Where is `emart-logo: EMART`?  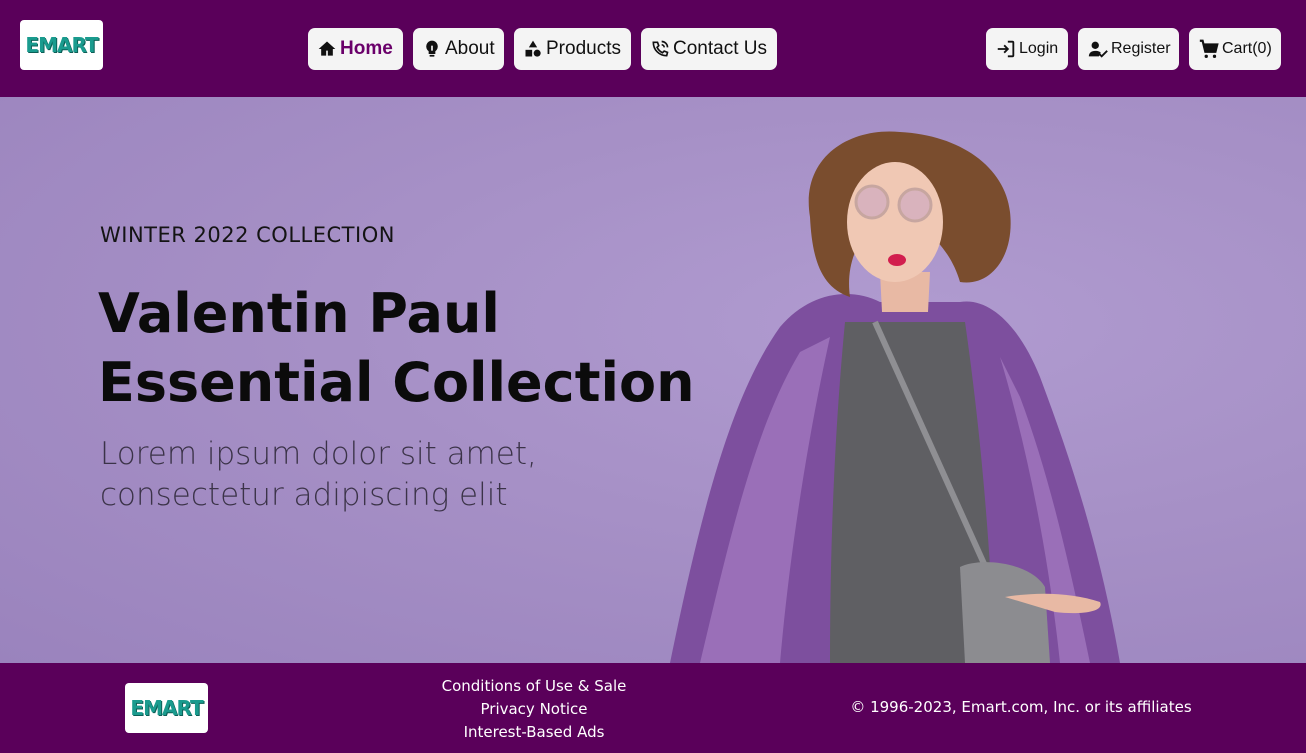 emart-logo: EMART is located at coordinates (61, 45).